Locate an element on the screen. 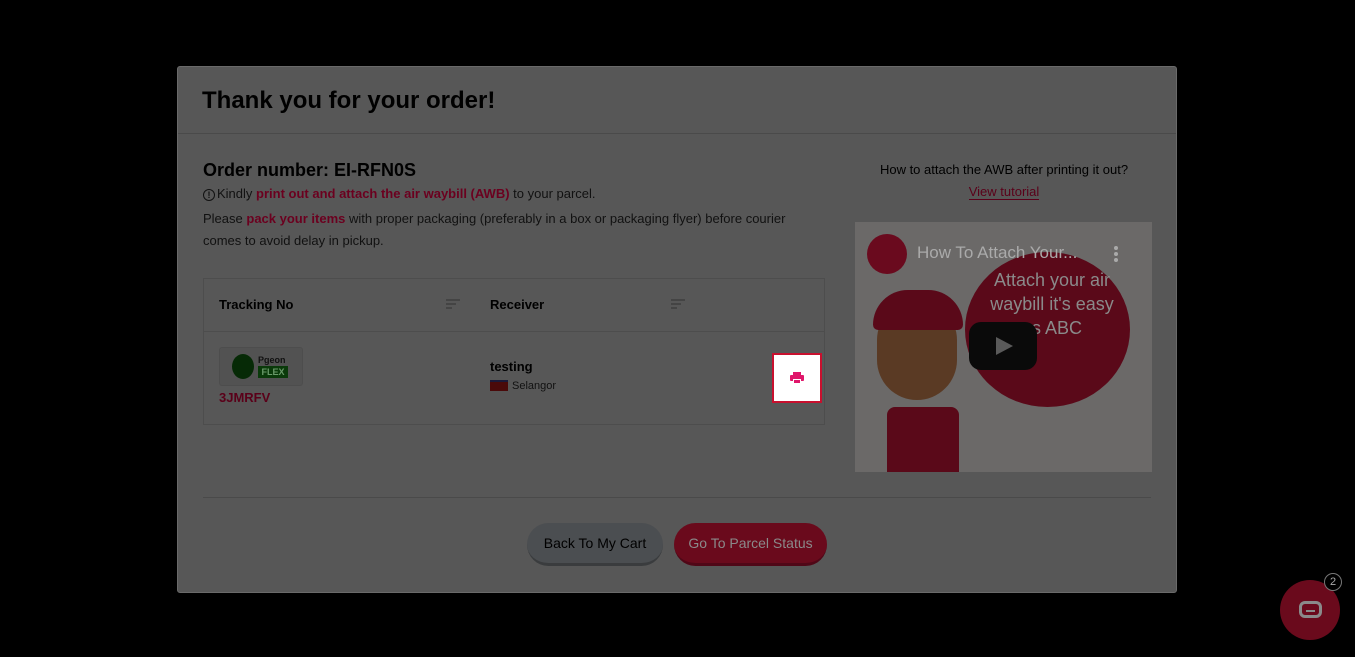 The image size is (1355, 657). modal-header: Thank you for your order! is located at coordinates (677, 100).